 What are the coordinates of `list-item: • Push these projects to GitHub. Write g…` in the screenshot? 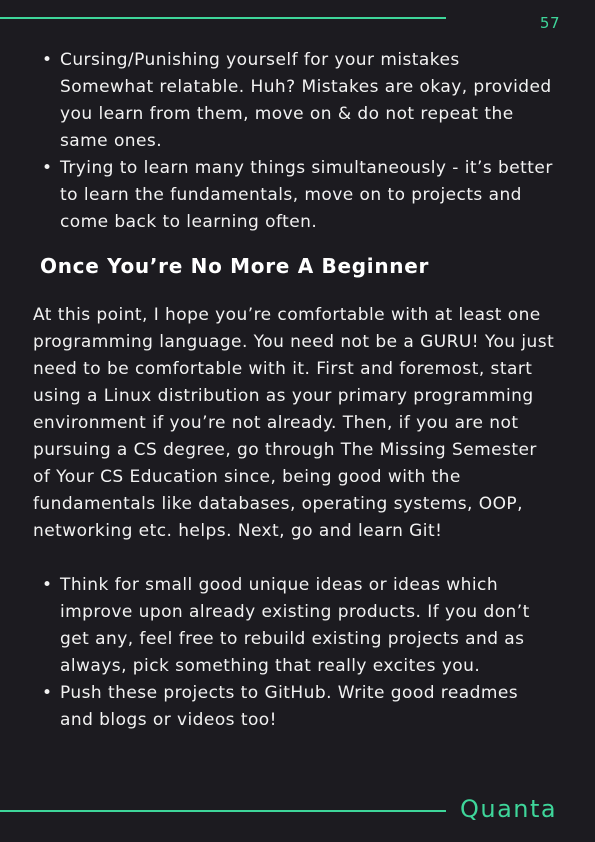 It's located at (307, 707).